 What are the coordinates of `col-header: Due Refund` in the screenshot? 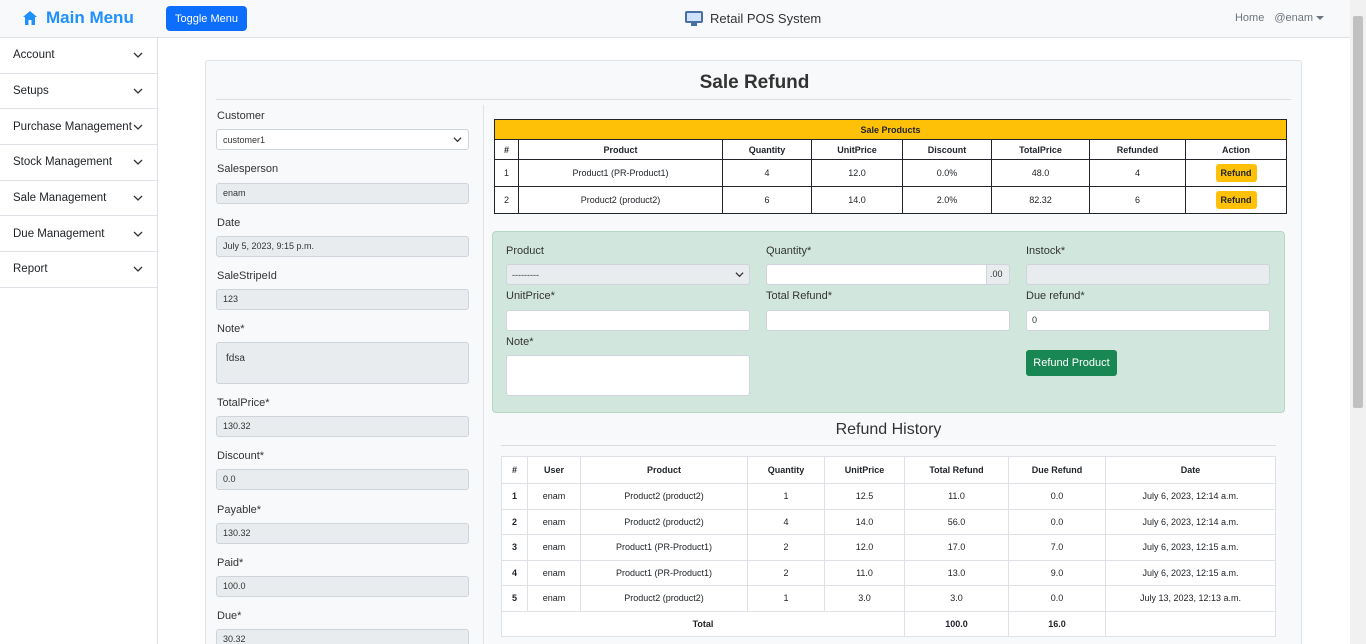 It's located at (1057, 470).